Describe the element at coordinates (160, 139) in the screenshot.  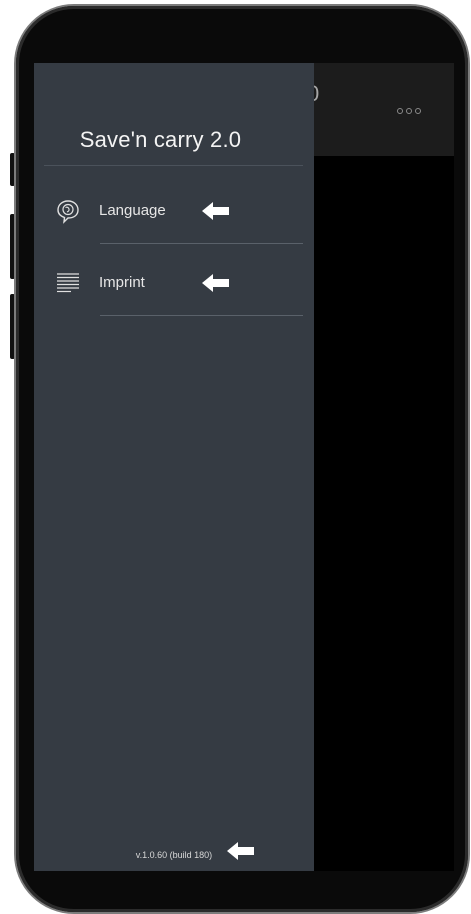
I see `drawer-title: Save'n carry 2.0` at that location.